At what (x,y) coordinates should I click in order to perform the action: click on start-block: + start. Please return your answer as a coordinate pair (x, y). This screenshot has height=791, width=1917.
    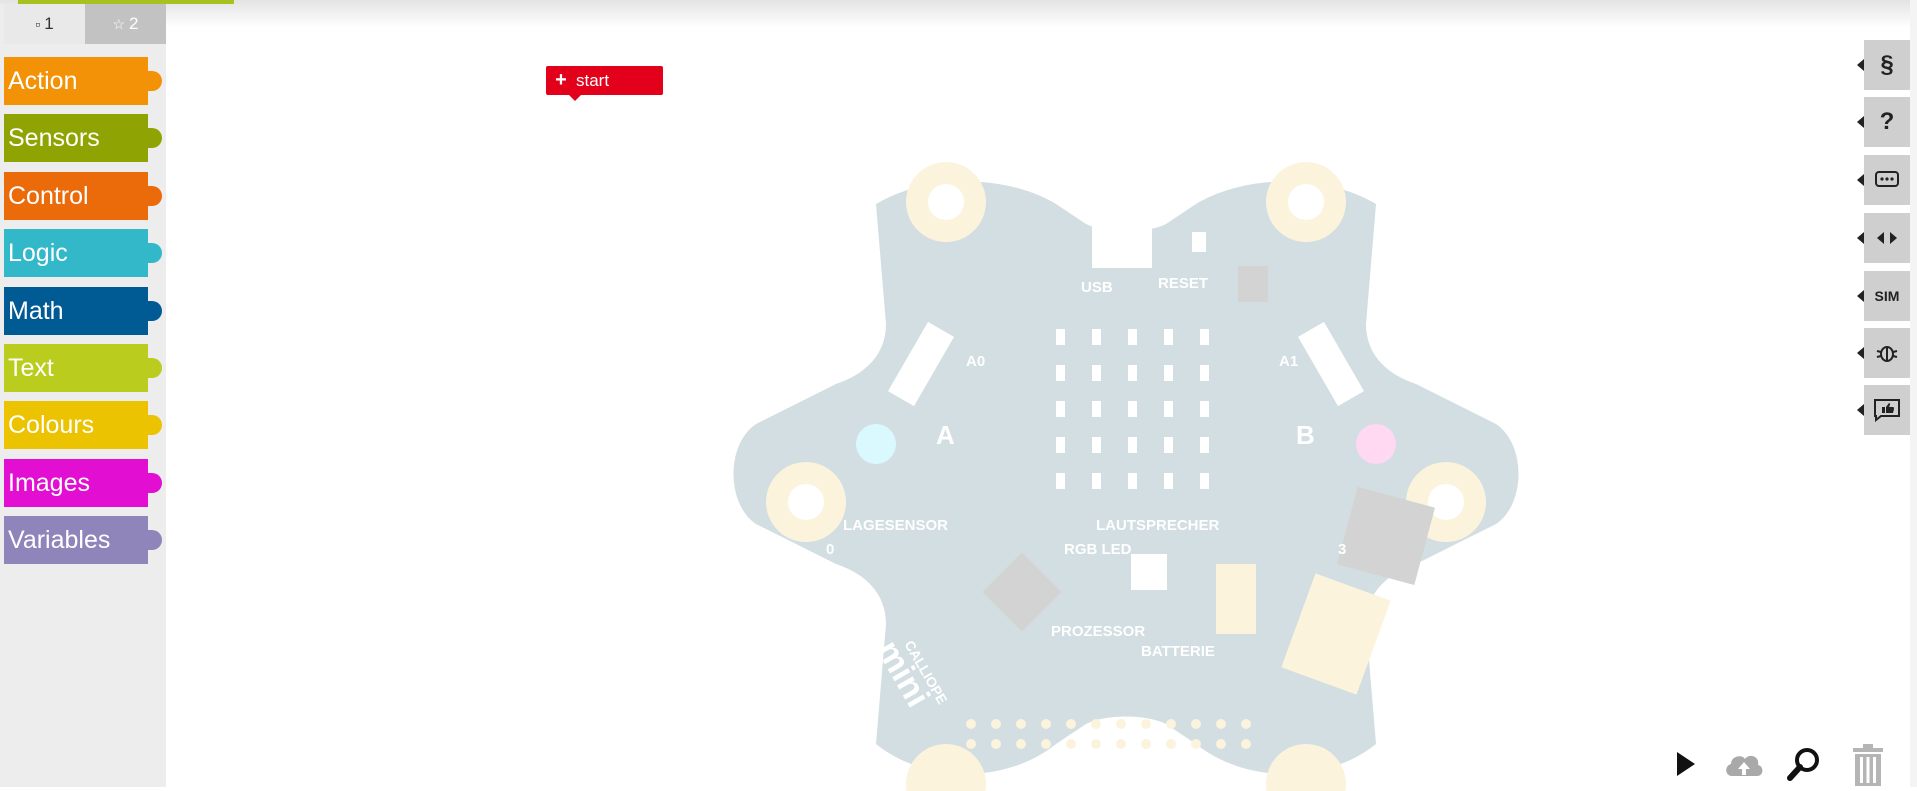
    Looking at the image, I should click on (604, 83).